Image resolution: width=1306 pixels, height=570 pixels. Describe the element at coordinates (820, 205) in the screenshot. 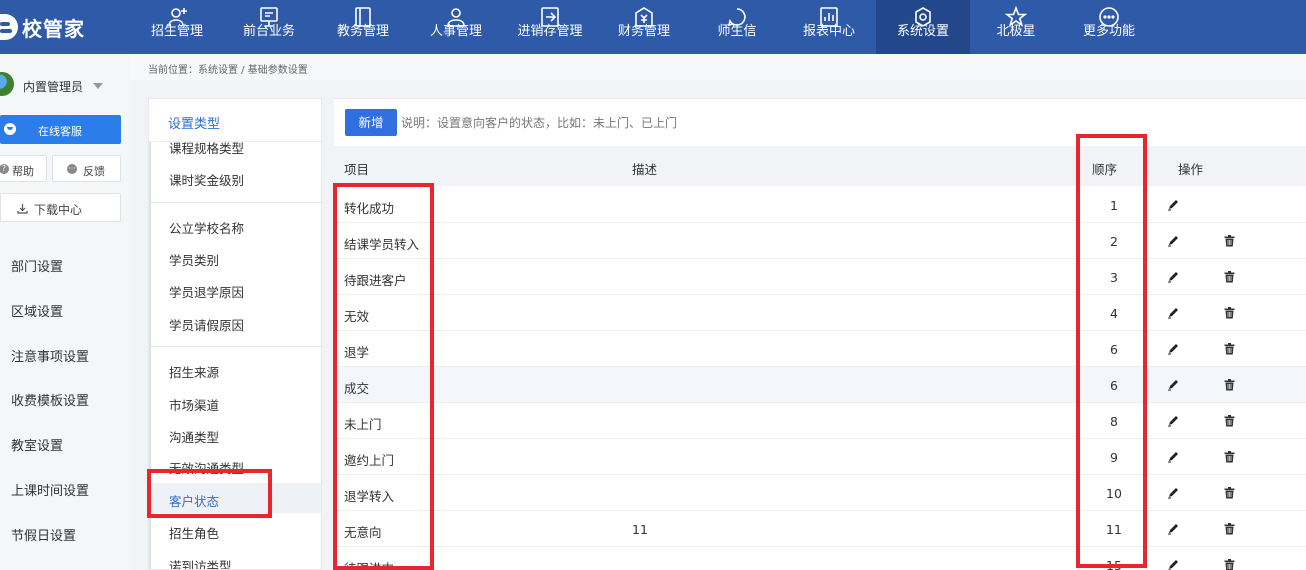

I see `table-row: 转化成功 1` at that location.